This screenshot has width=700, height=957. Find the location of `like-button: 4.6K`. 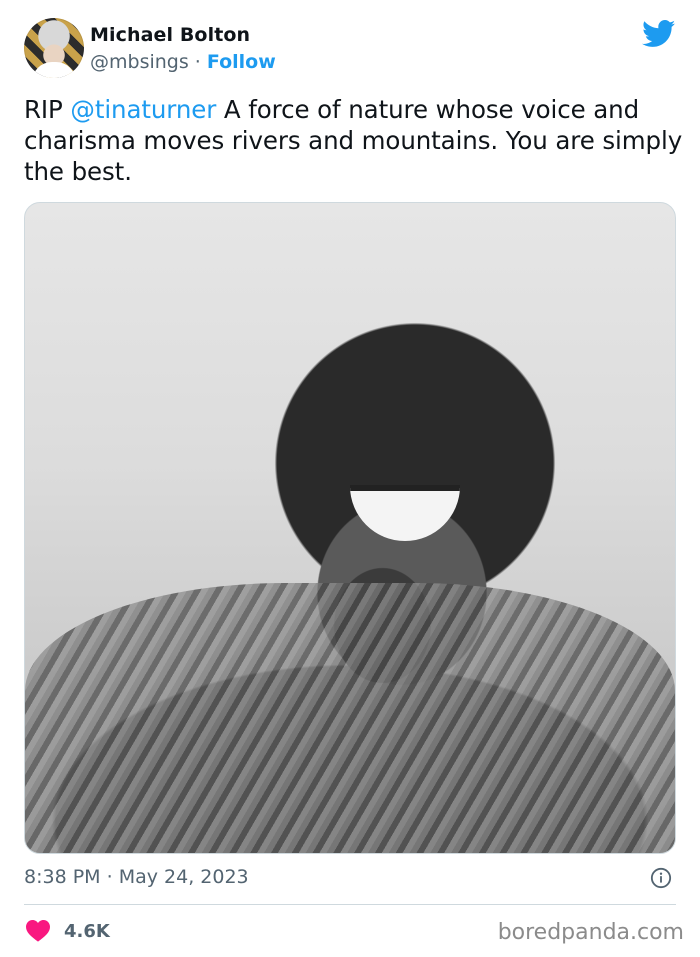

like-button: 4.6K is located at coordinates (68, 931).